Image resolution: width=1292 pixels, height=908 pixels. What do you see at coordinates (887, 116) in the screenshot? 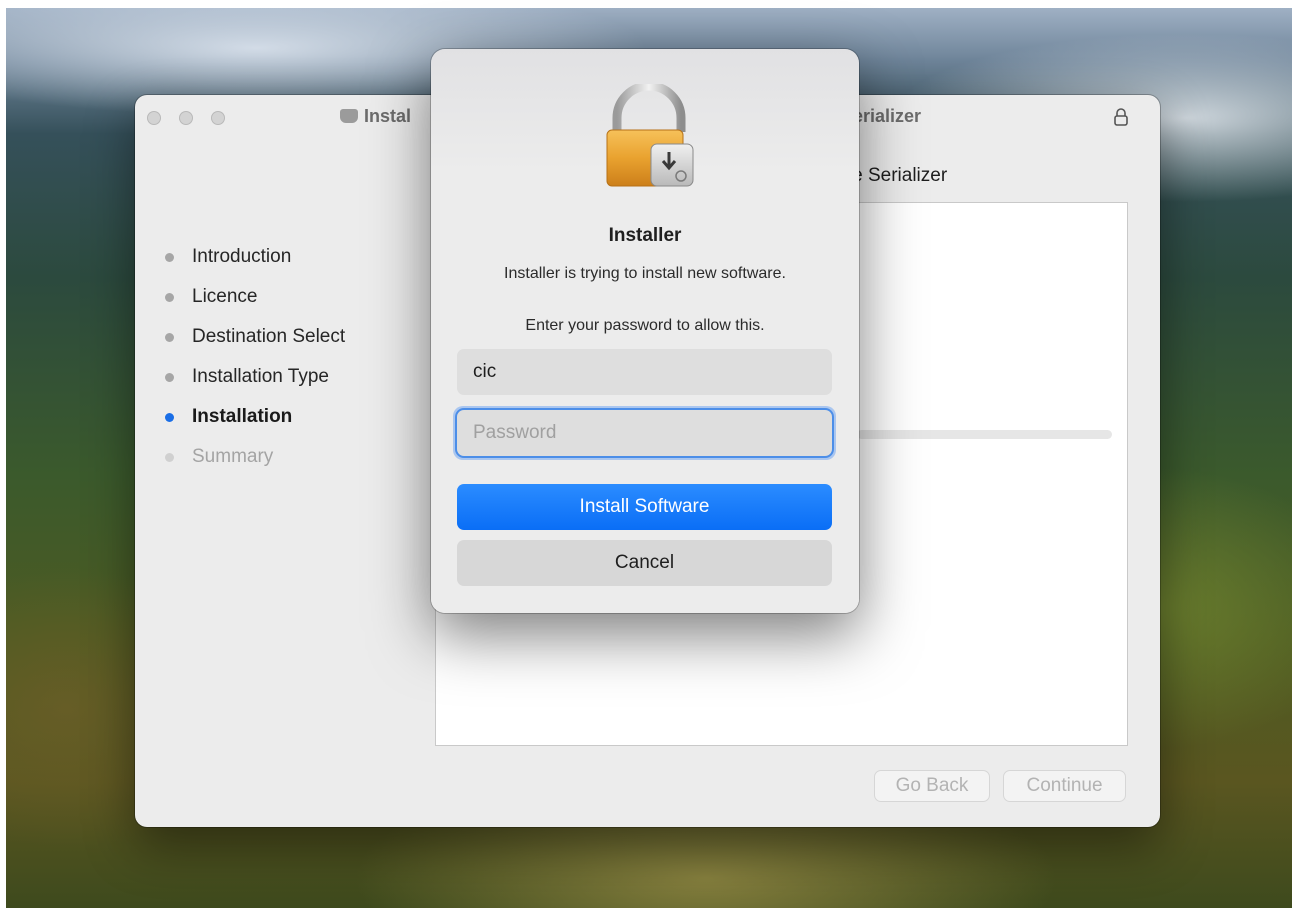
I see `window-title-right: erializer` at bounding box center [887, 116].